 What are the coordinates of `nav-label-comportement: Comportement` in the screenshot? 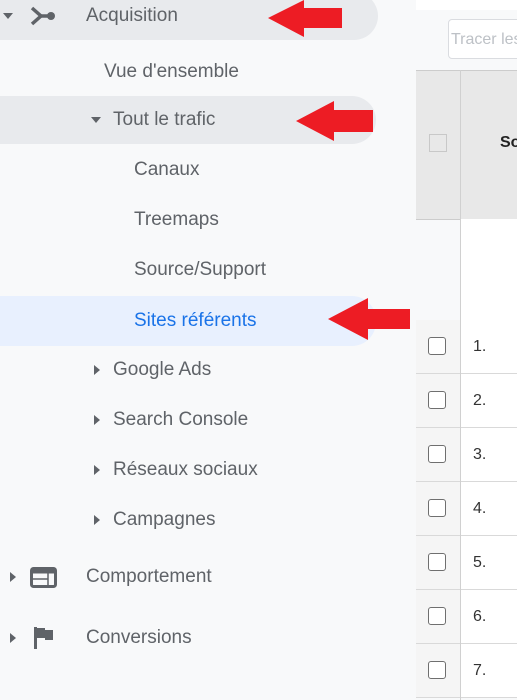 It's located at (149, 576).